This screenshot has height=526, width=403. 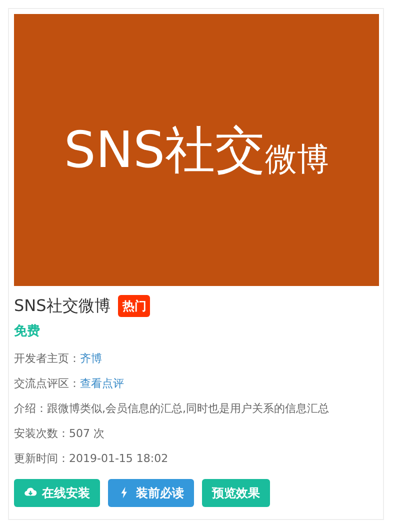 What do you see at coordinates (62, 306) in the screenshot?
I see `app-title: SNS社交微博` at bounding box center [62, 306].